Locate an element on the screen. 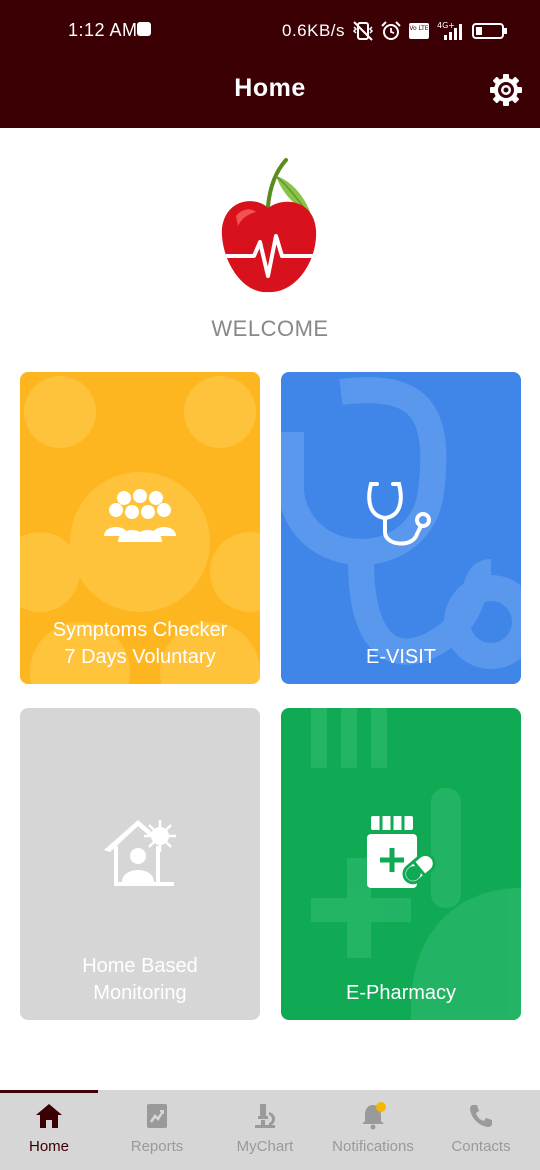  reports-icon is located at coordinates (157, 1116).